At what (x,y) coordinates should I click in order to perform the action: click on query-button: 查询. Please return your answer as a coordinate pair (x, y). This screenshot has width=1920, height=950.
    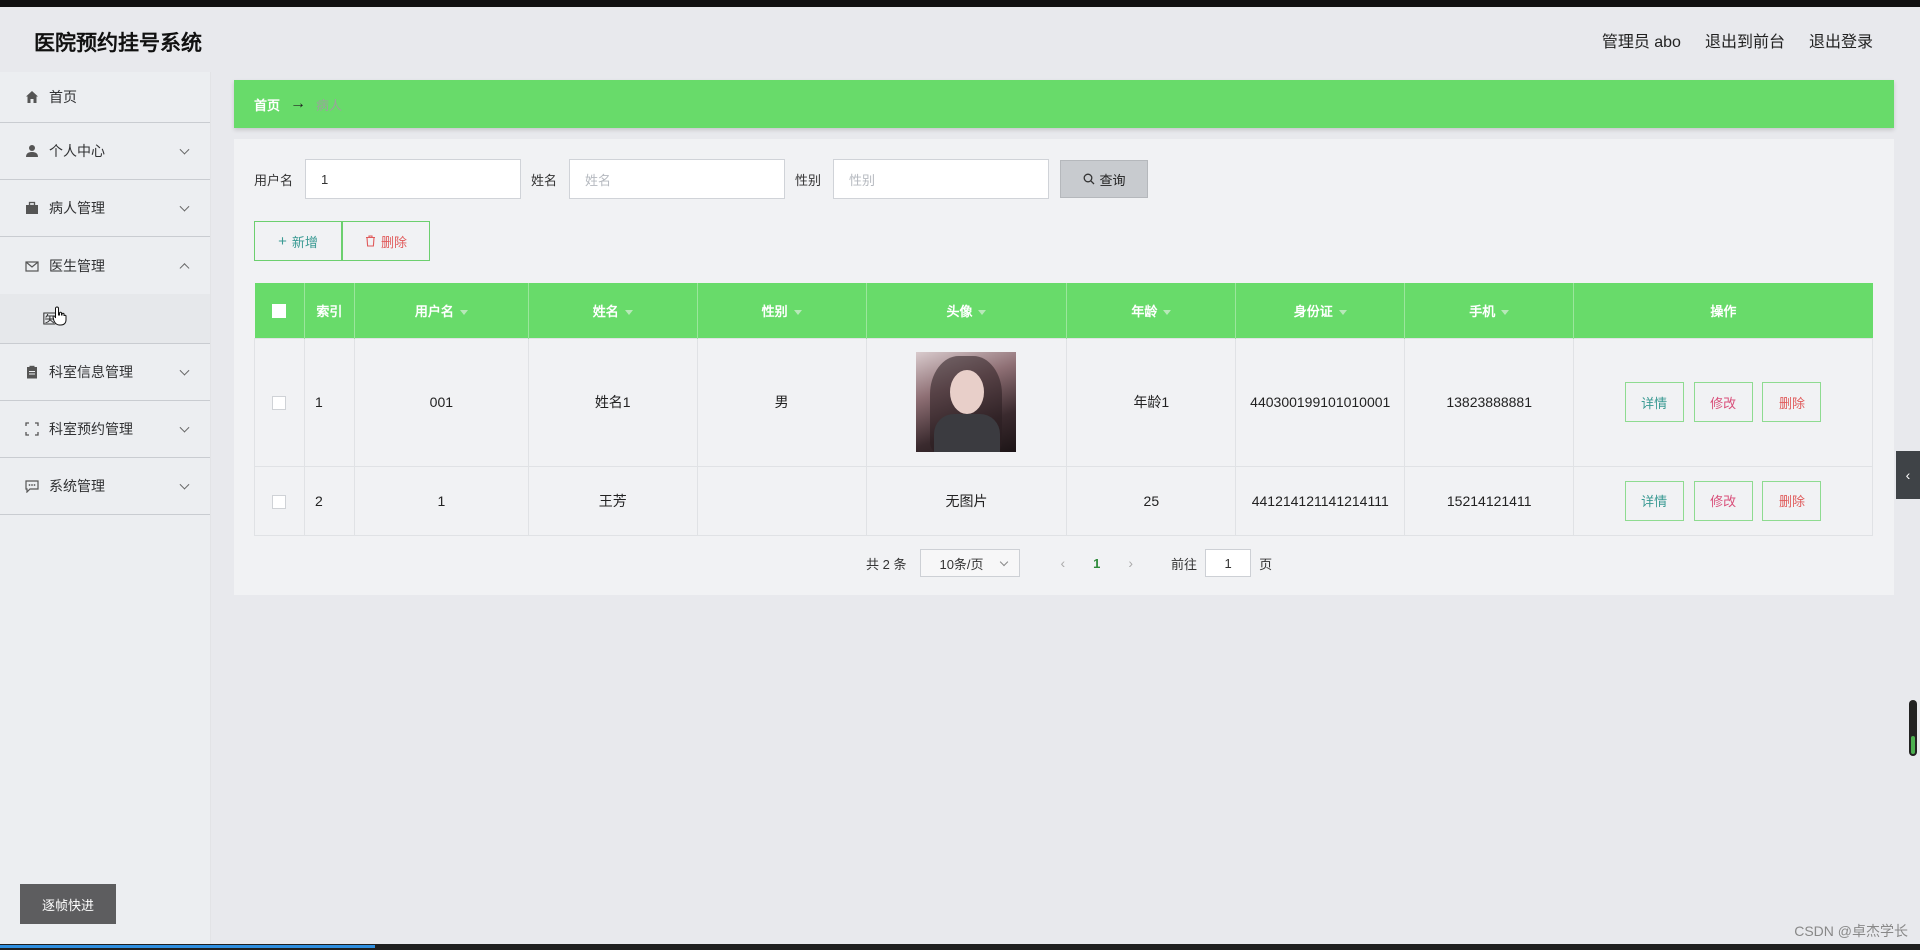
    Looking at the image, I should click on (1104, 179).